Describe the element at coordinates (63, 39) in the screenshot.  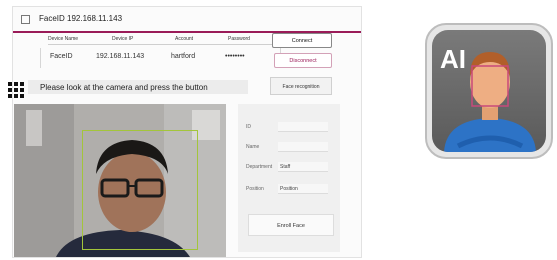
I see `header-device-name: Device Name` at that location.